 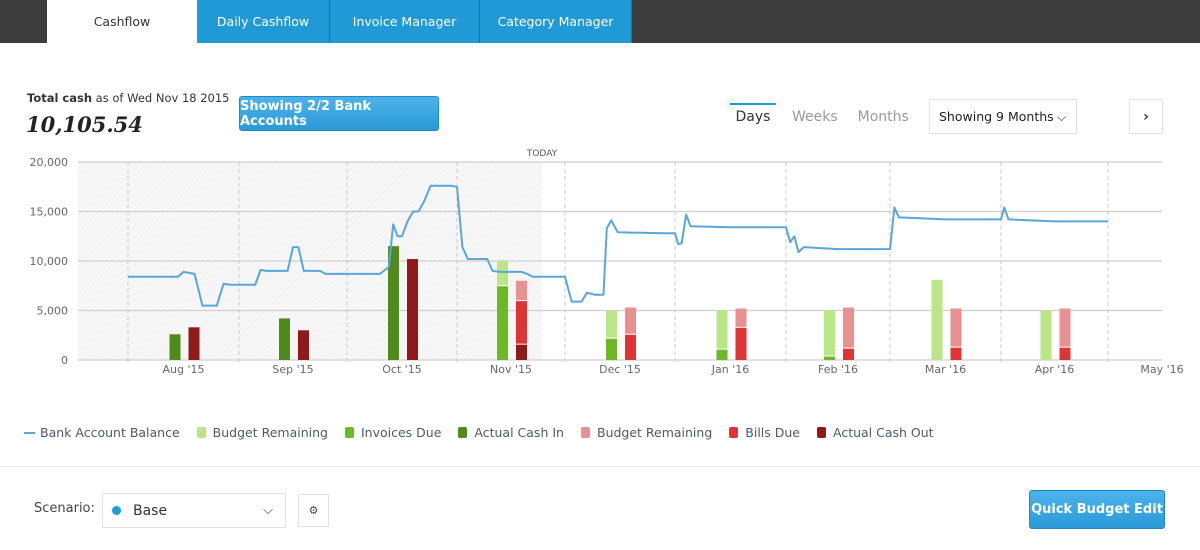 What do you see at coordinates (49, 212) in the screenshot?
I see `y-tick-label: 15,000` at bounding box center [49, 212].